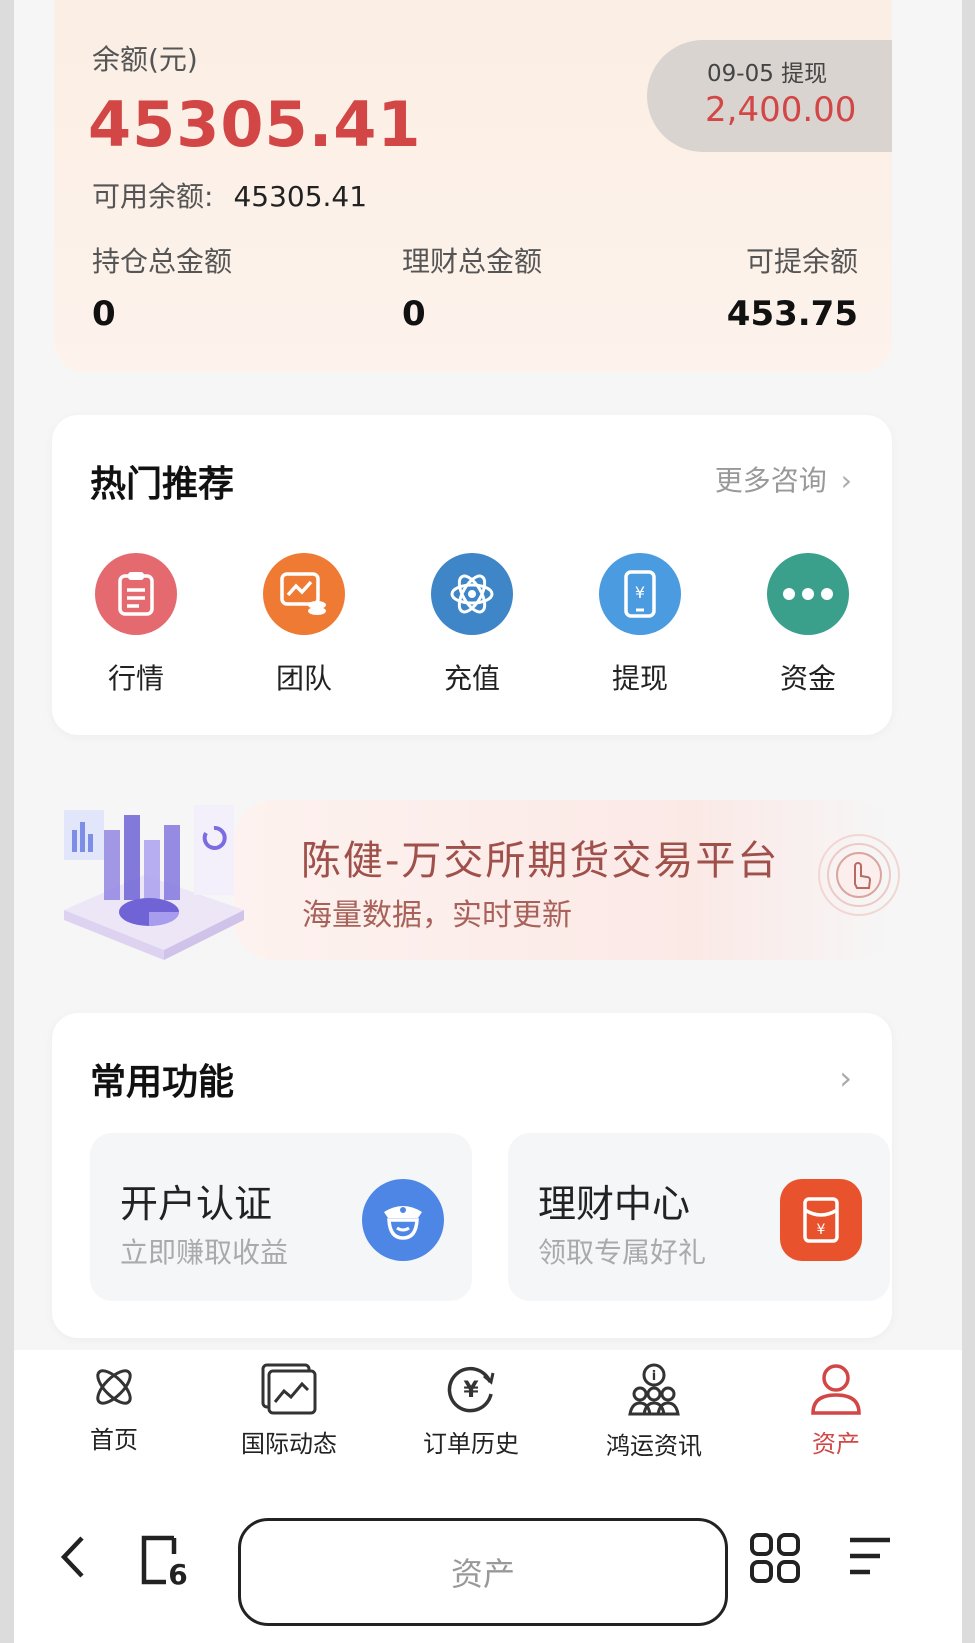  Describe the element at coordinates (204, 1252) in the screenshot. I see `feature-subtitle: 立即赚取收益` at that location.